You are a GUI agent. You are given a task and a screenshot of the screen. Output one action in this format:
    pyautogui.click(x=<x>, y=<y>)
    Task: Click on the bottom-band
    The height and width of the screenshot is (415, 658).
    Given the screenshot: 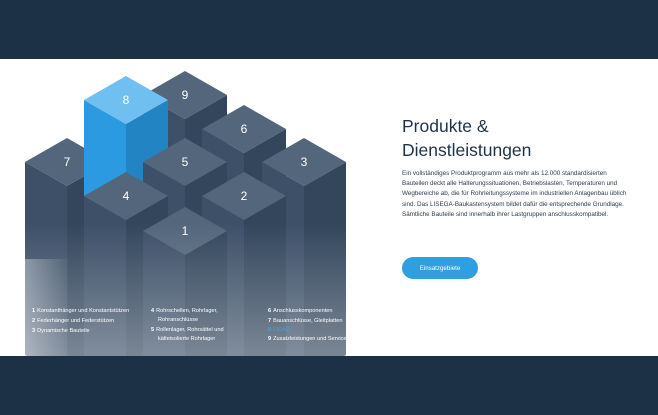 What is the action you would take?
    pyautogui.click(x=329, y=385)
    